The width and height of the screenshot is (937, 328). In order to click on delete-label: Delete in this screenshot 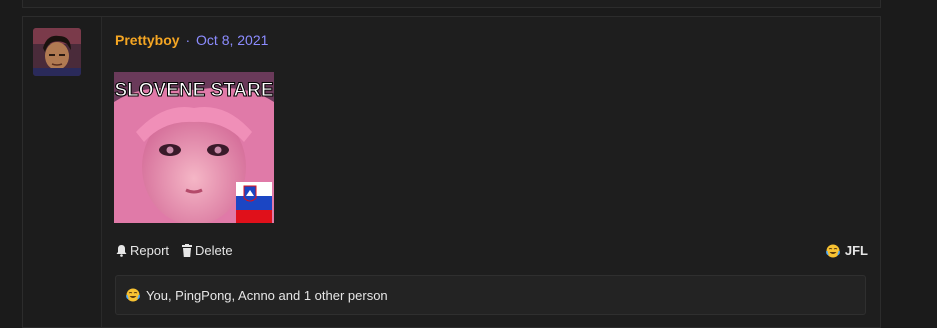, I will do `click(214, 250)`.